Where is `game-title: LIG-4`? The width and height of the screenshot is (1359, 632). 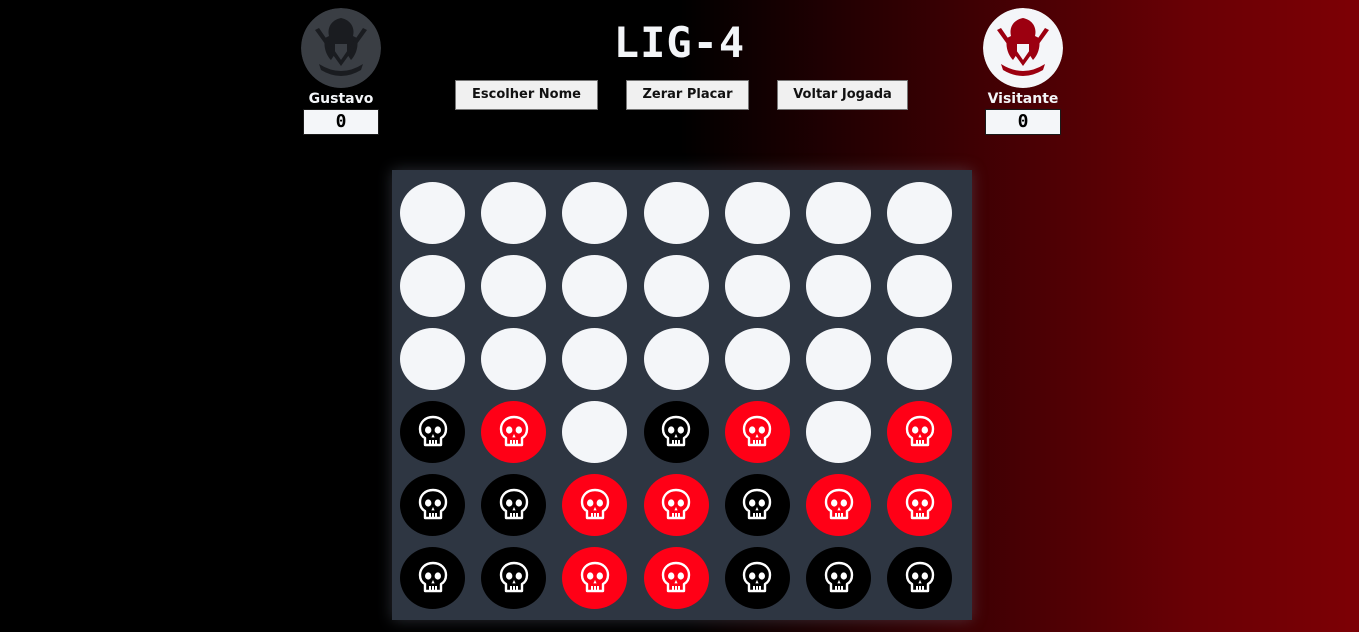 game-title: LIG-4 is located at coordinates (679, 42).